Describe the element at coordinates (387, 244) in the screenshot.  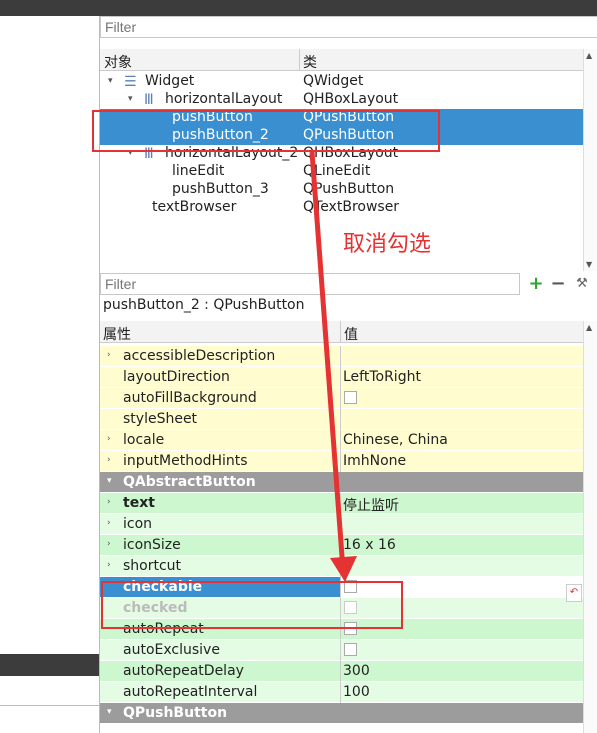
I see `annotation-label: 取消勾选` at that location.